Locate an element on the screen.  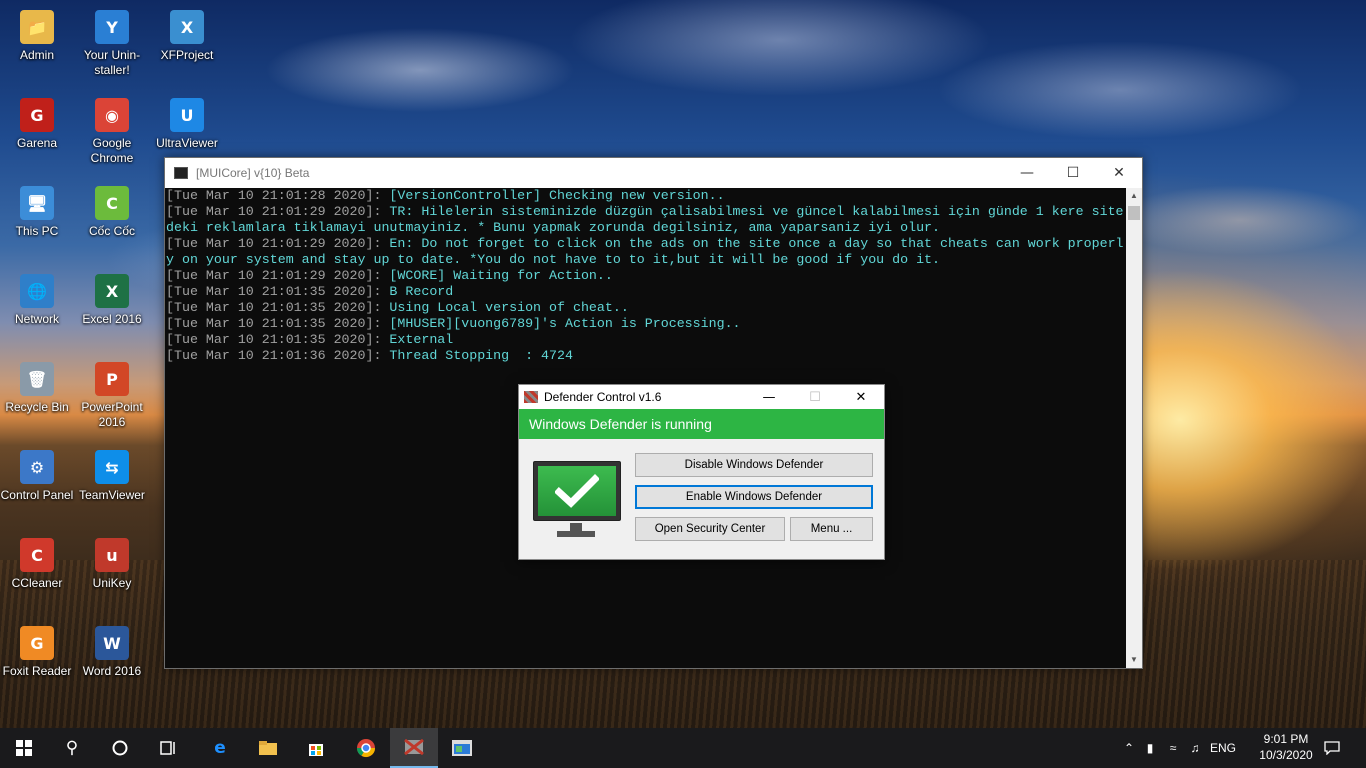
console-message: B Record is located at coordinates (417, 291).